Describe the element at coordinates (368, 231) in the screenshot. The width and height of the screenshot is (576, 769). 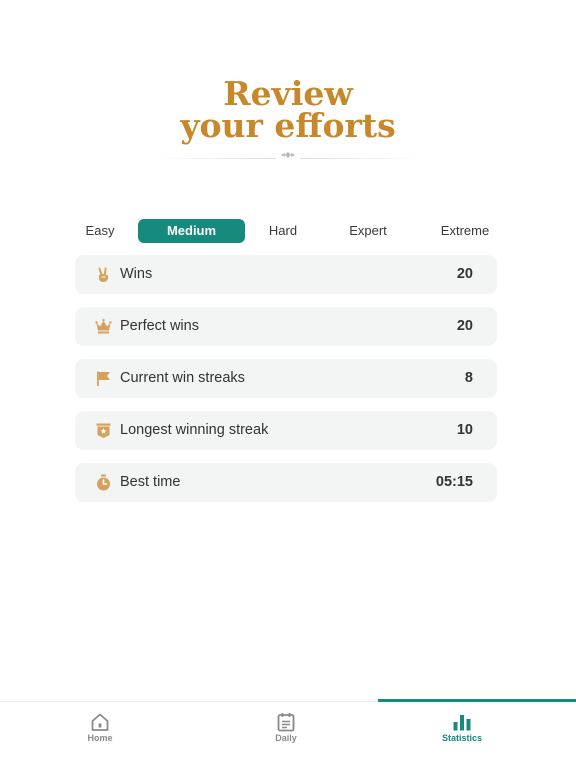
I see `tab-expert: Expert` at that location.